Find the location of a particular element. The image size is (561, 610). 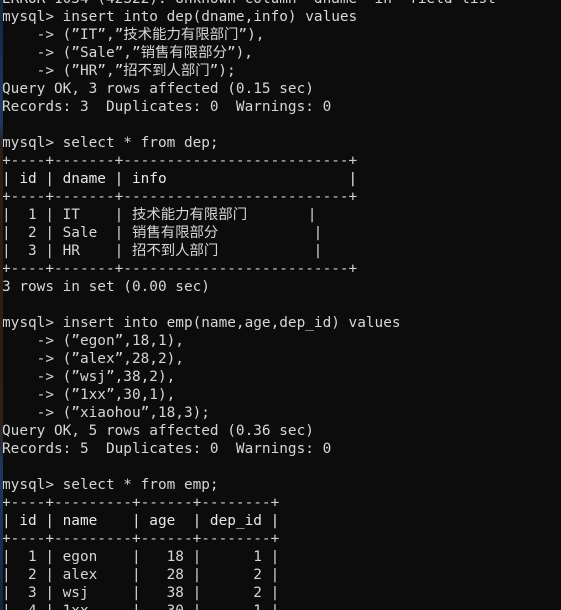

table-row: | 3 | HR | 招不到人部门 | is located at coordinates (162, 251).